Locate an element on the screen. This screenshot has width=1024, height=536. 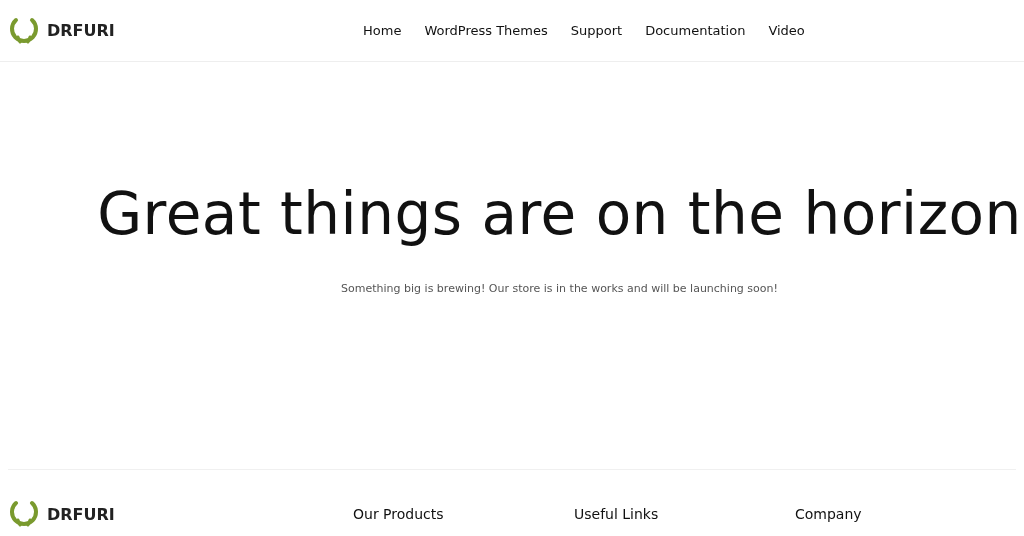
nav-link: WordPress Themes is located at coordinates (486, 30).